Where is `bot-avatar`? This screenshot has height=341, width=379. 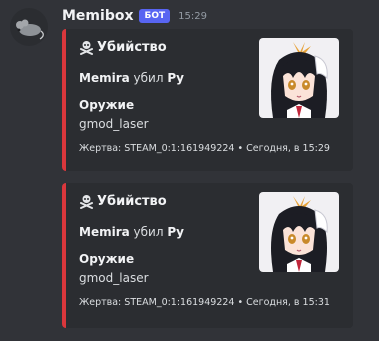 bot-avatar is located at coordinates (29, 27).